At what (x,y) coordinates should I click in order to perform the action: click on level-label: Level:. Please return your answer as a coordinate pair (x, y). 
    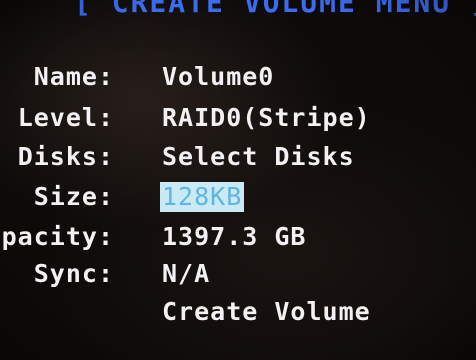
    Looking at the image, I should click on (65, 117).